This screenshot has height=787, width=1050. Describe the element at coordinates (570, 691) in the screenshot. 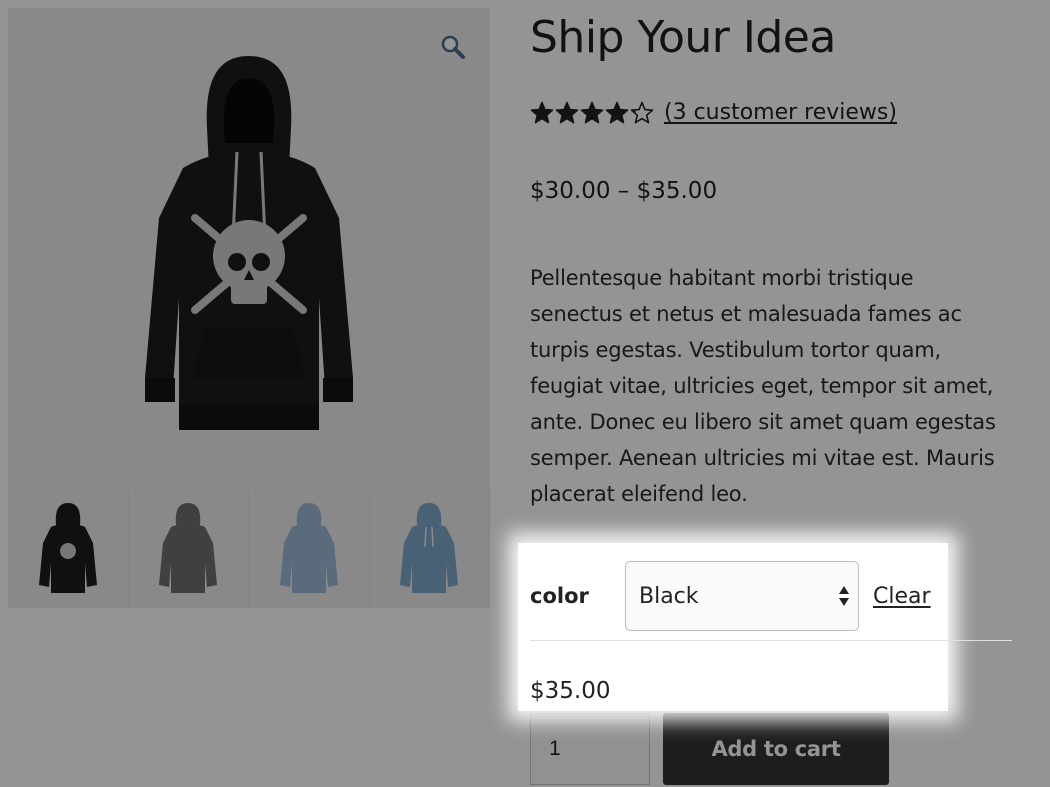

I see `variation-price: $35.00` at that location.